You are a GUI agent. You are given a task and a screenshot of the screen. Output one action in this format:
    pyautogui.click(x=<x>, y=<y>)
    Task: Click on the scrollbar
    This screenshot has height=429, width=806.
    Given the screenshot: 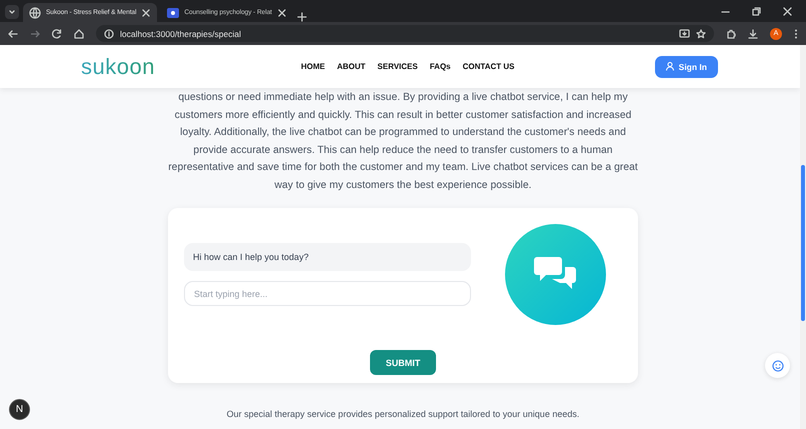 What is the action you would take?
    pyautogui.click(x=803, y=237)
    